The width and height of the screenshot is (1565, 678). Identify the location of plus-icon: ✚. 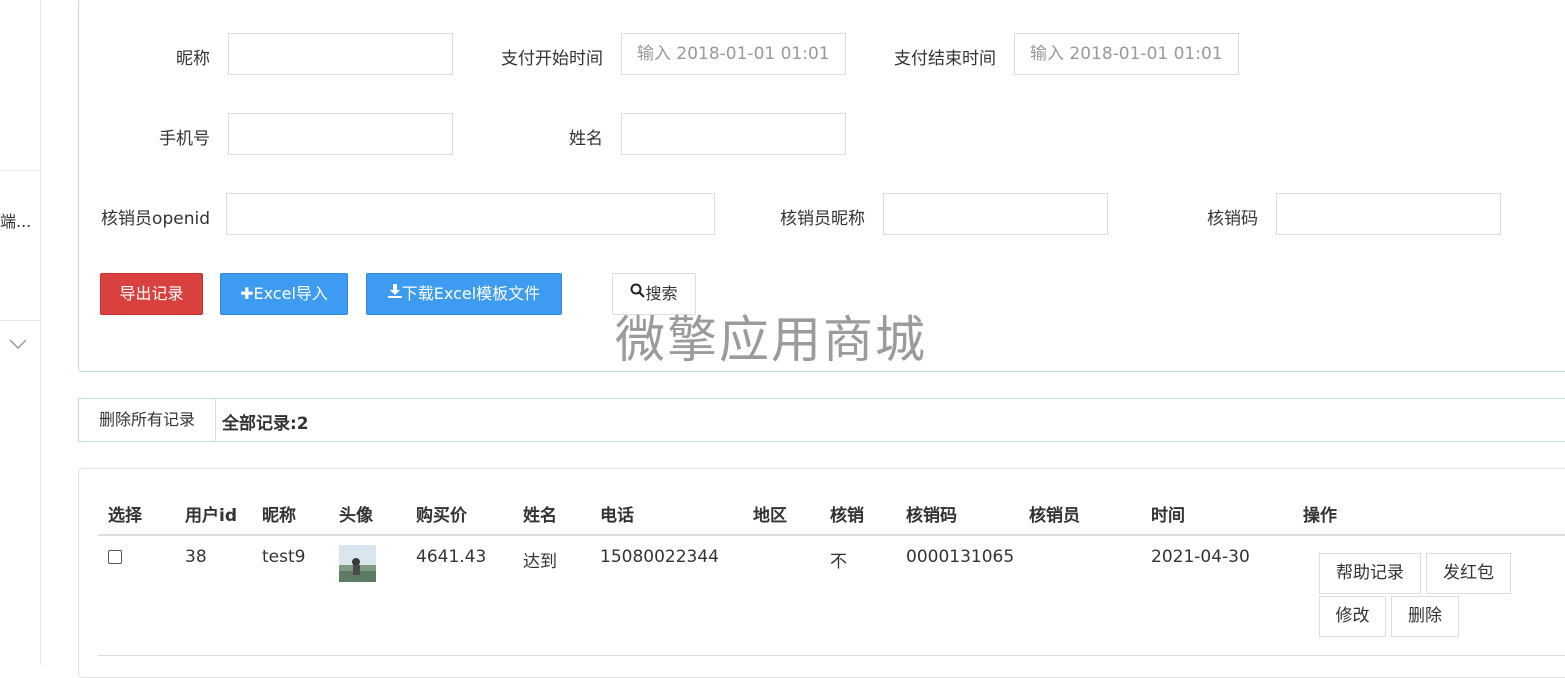
(247, 293).